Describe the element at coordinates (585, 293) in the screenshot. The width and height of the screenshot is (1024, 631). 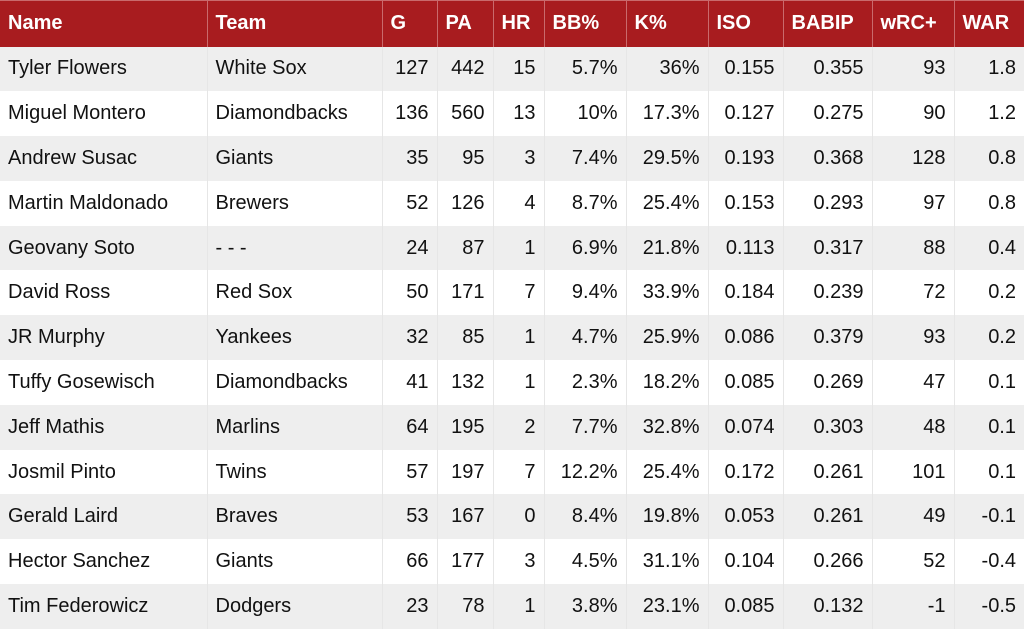
I see `cell-bb-pct: 9.4%` at that location.